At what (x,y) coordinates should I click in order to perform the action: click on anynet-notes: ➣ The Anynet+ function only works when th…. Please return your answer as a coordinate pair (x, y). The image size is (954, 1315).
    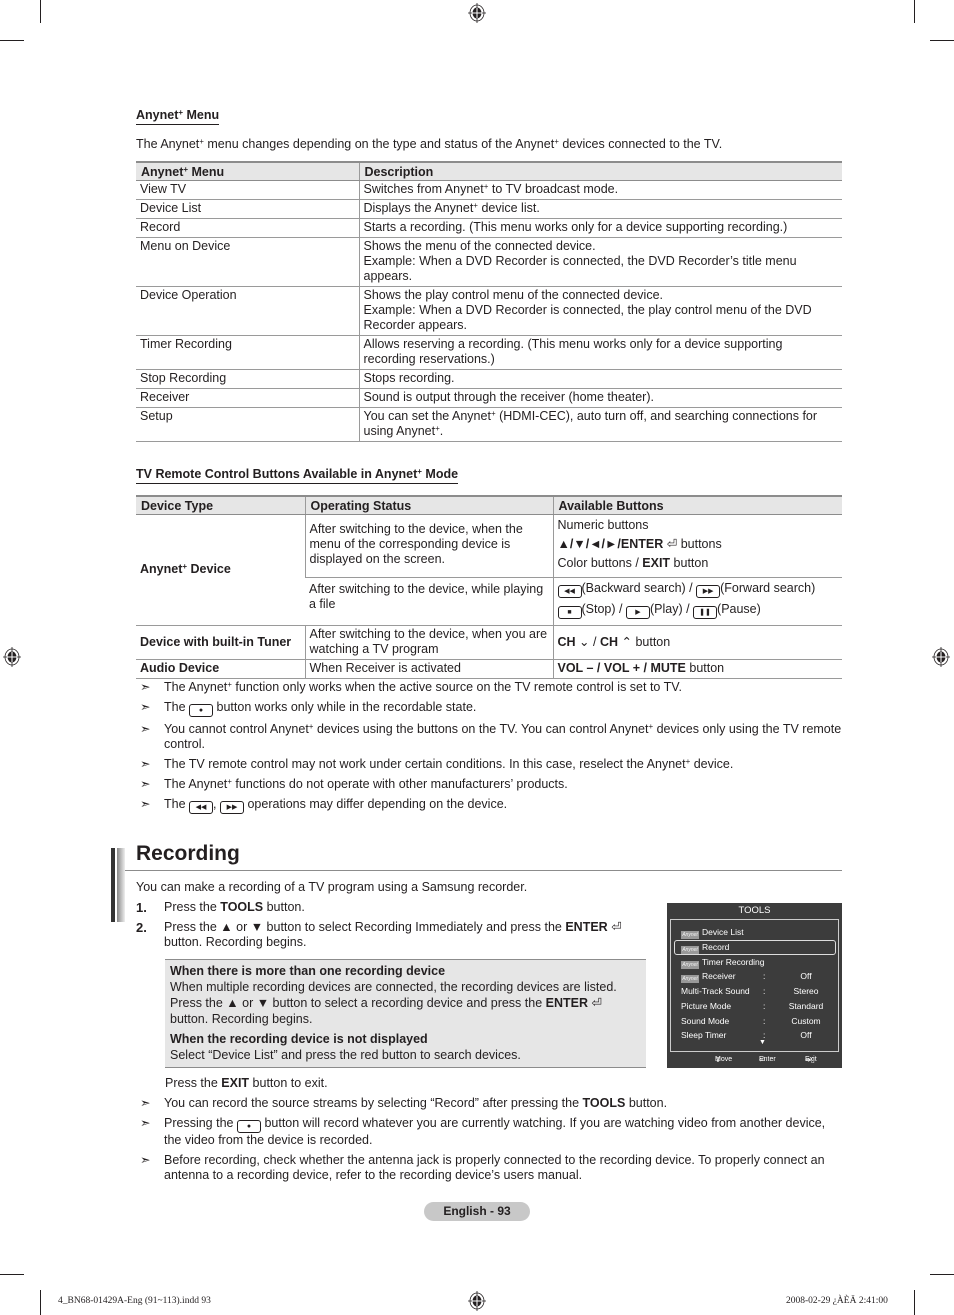
    Looking at the image, I should click on (489, 749).